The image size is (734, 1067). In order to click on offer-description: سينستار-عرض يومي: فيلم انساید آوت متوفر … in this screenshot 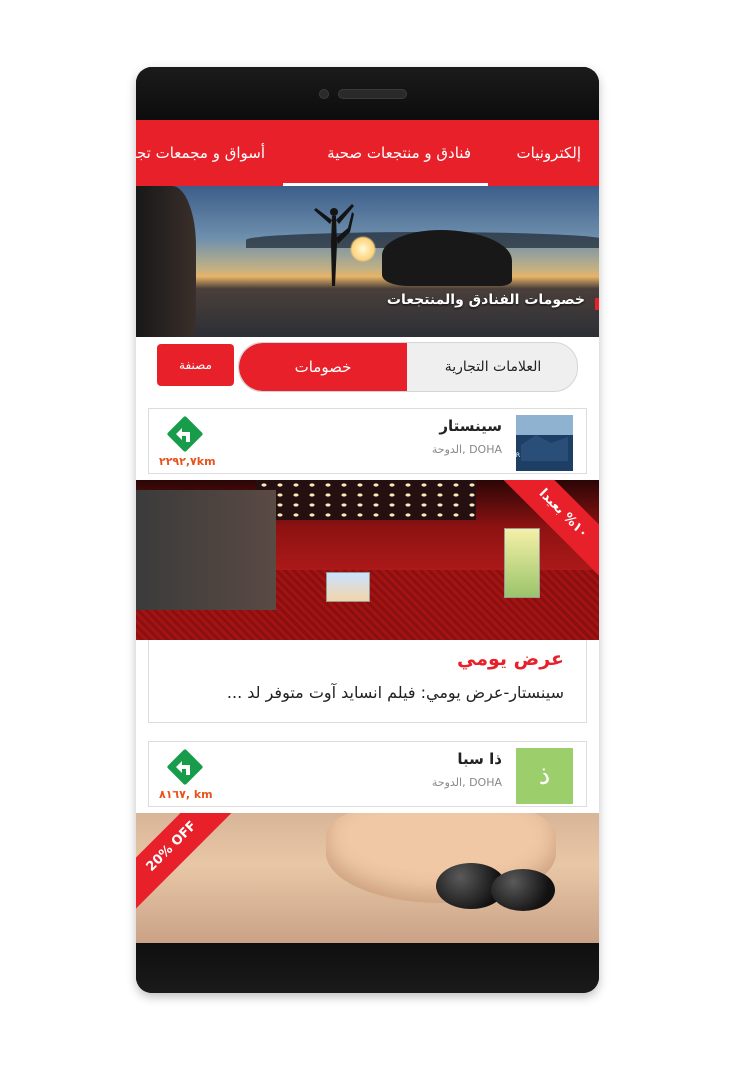, I will do `click(395, 692)`.